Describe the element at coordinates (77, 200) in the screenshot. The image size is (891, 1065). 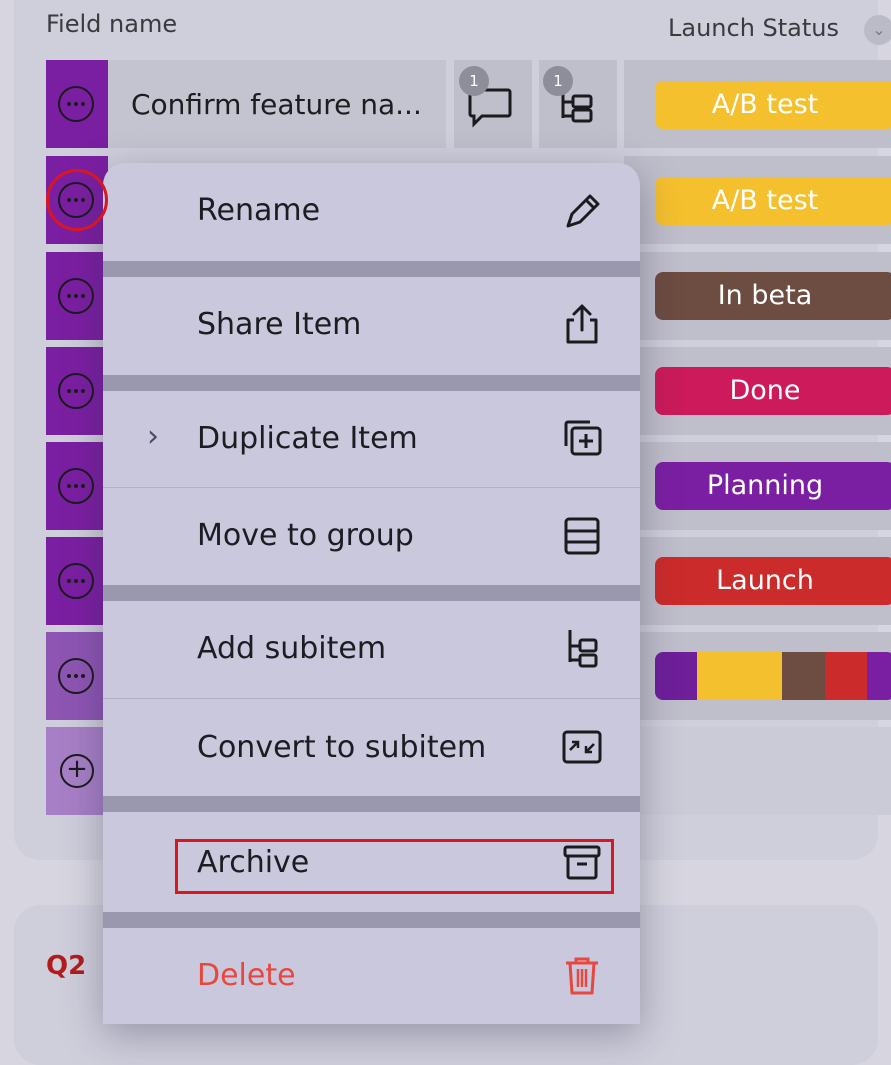
I see `highlight-circle` at that location.